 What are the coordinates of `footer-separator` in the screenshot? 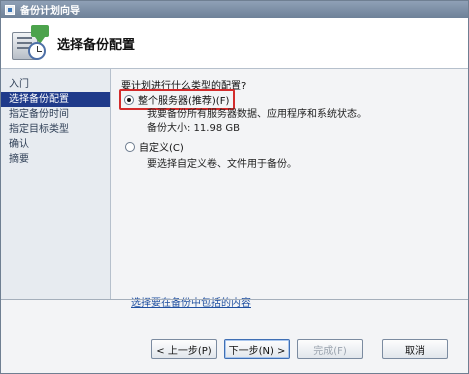 It's located at (234, 299).